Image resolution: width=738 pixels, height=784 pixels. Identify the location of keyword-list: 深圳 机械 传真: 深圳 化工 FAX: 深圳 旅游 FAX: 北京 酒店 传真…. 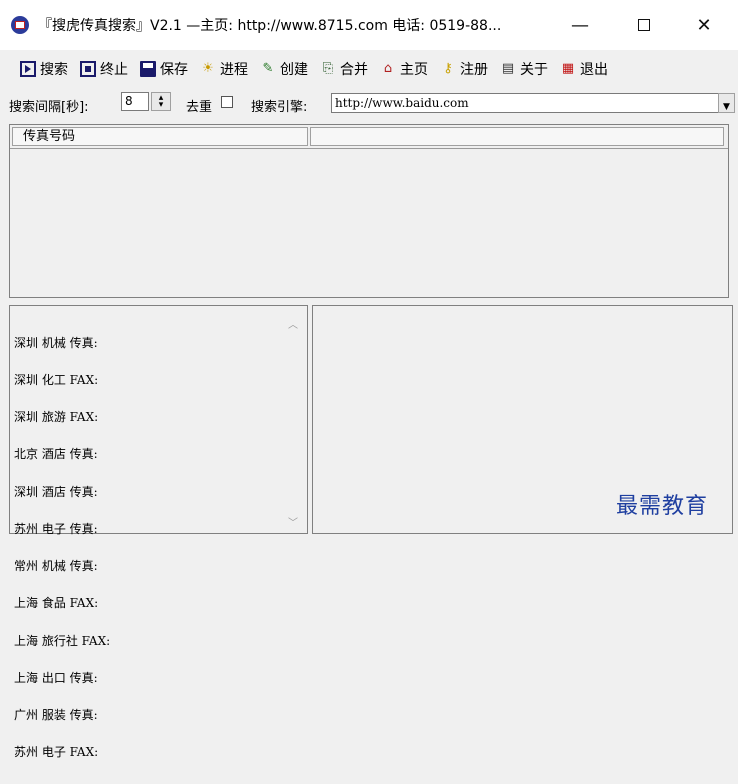
(62, 547).